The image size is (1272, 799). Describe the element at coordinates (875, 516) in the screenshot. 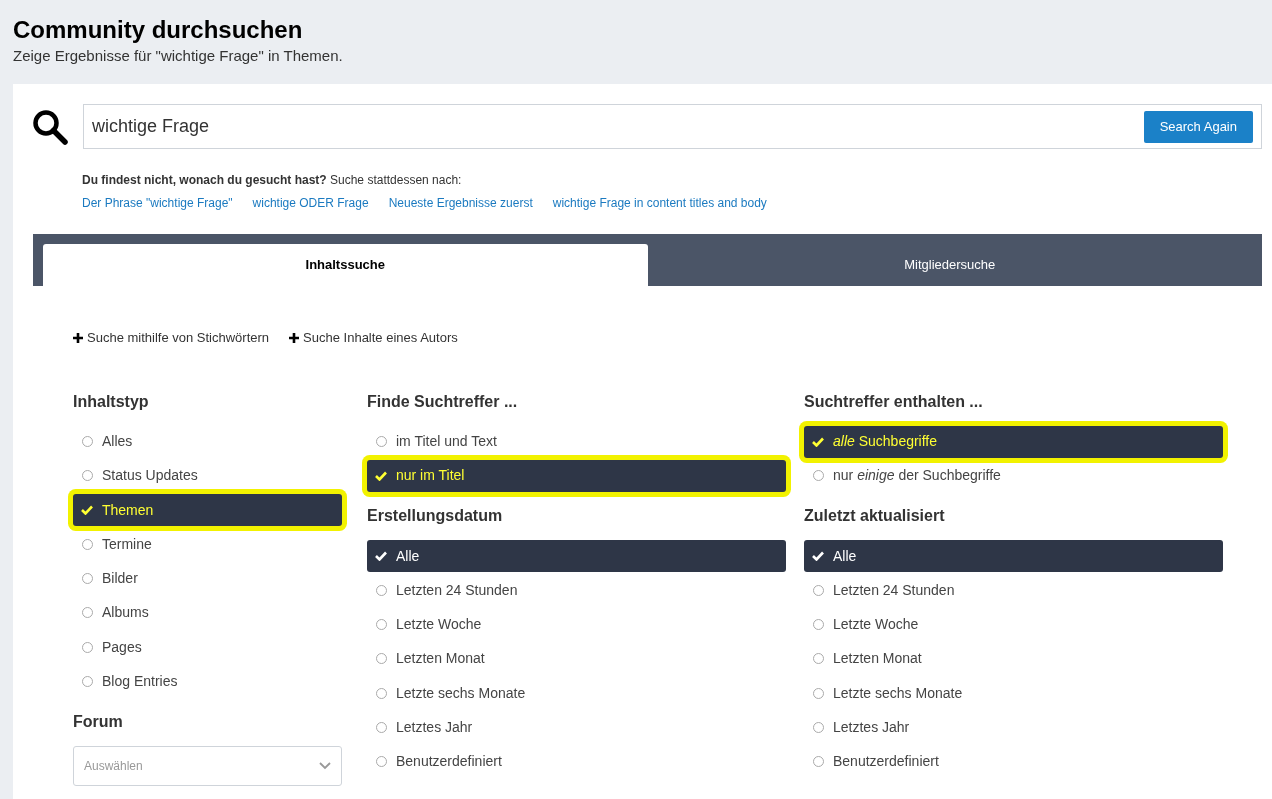

I see `section-heading: Zuletzt aktualisiert` at that location.